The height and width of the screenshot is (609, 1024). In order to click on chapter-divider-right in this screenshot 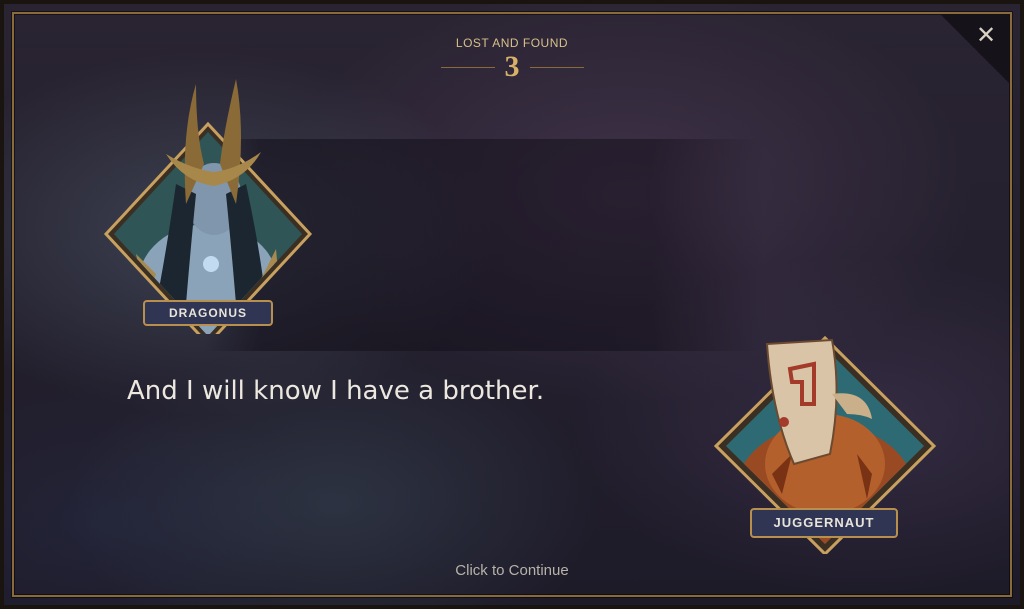, I will do `click(556, 67)`.